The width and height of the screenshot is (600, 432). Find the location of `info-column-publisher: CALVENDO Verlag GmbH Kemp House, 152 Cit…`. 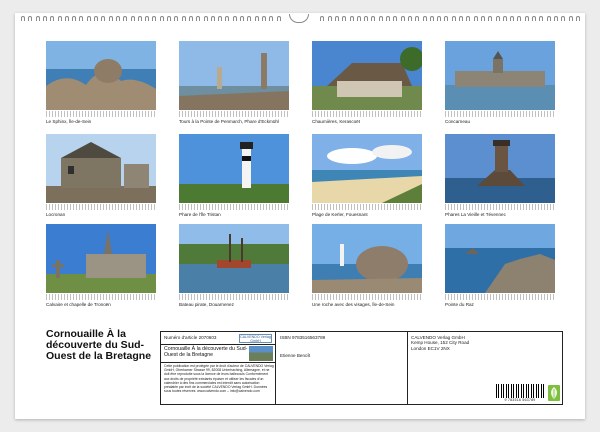

info-column-publisher: CALVENDO Verlag GmbH Kemp House, 152 Cit… is located at coordinates (484, 368).